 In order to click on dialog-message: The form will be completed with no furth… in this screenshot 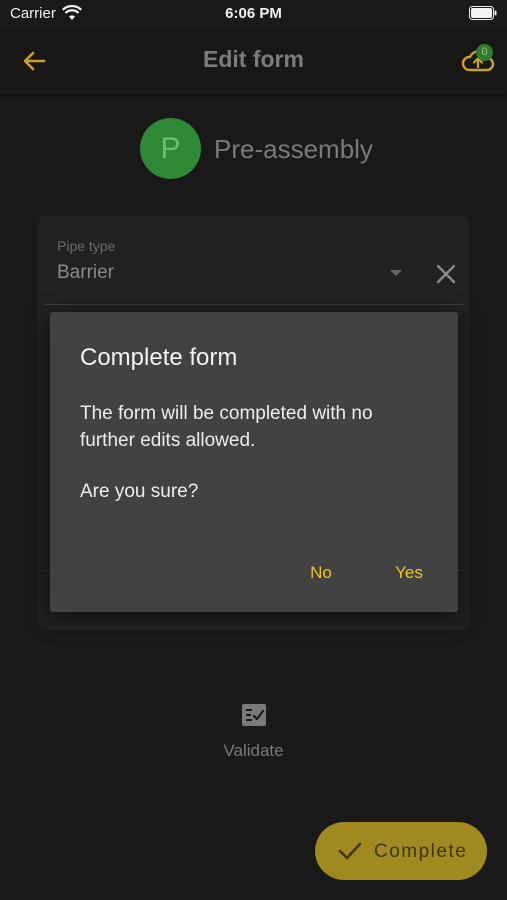, I will do `click(226, 427)`.